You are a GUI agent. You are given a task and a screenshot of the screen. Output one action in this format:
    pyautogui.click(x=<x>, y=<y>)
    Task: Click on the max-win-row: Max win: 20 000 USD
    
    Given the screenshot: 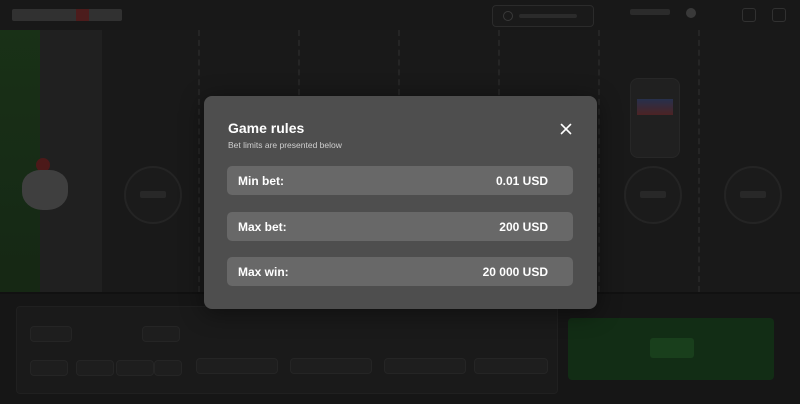 What is the action you would take?
    pyautogui.click(x=400, y=271)
    